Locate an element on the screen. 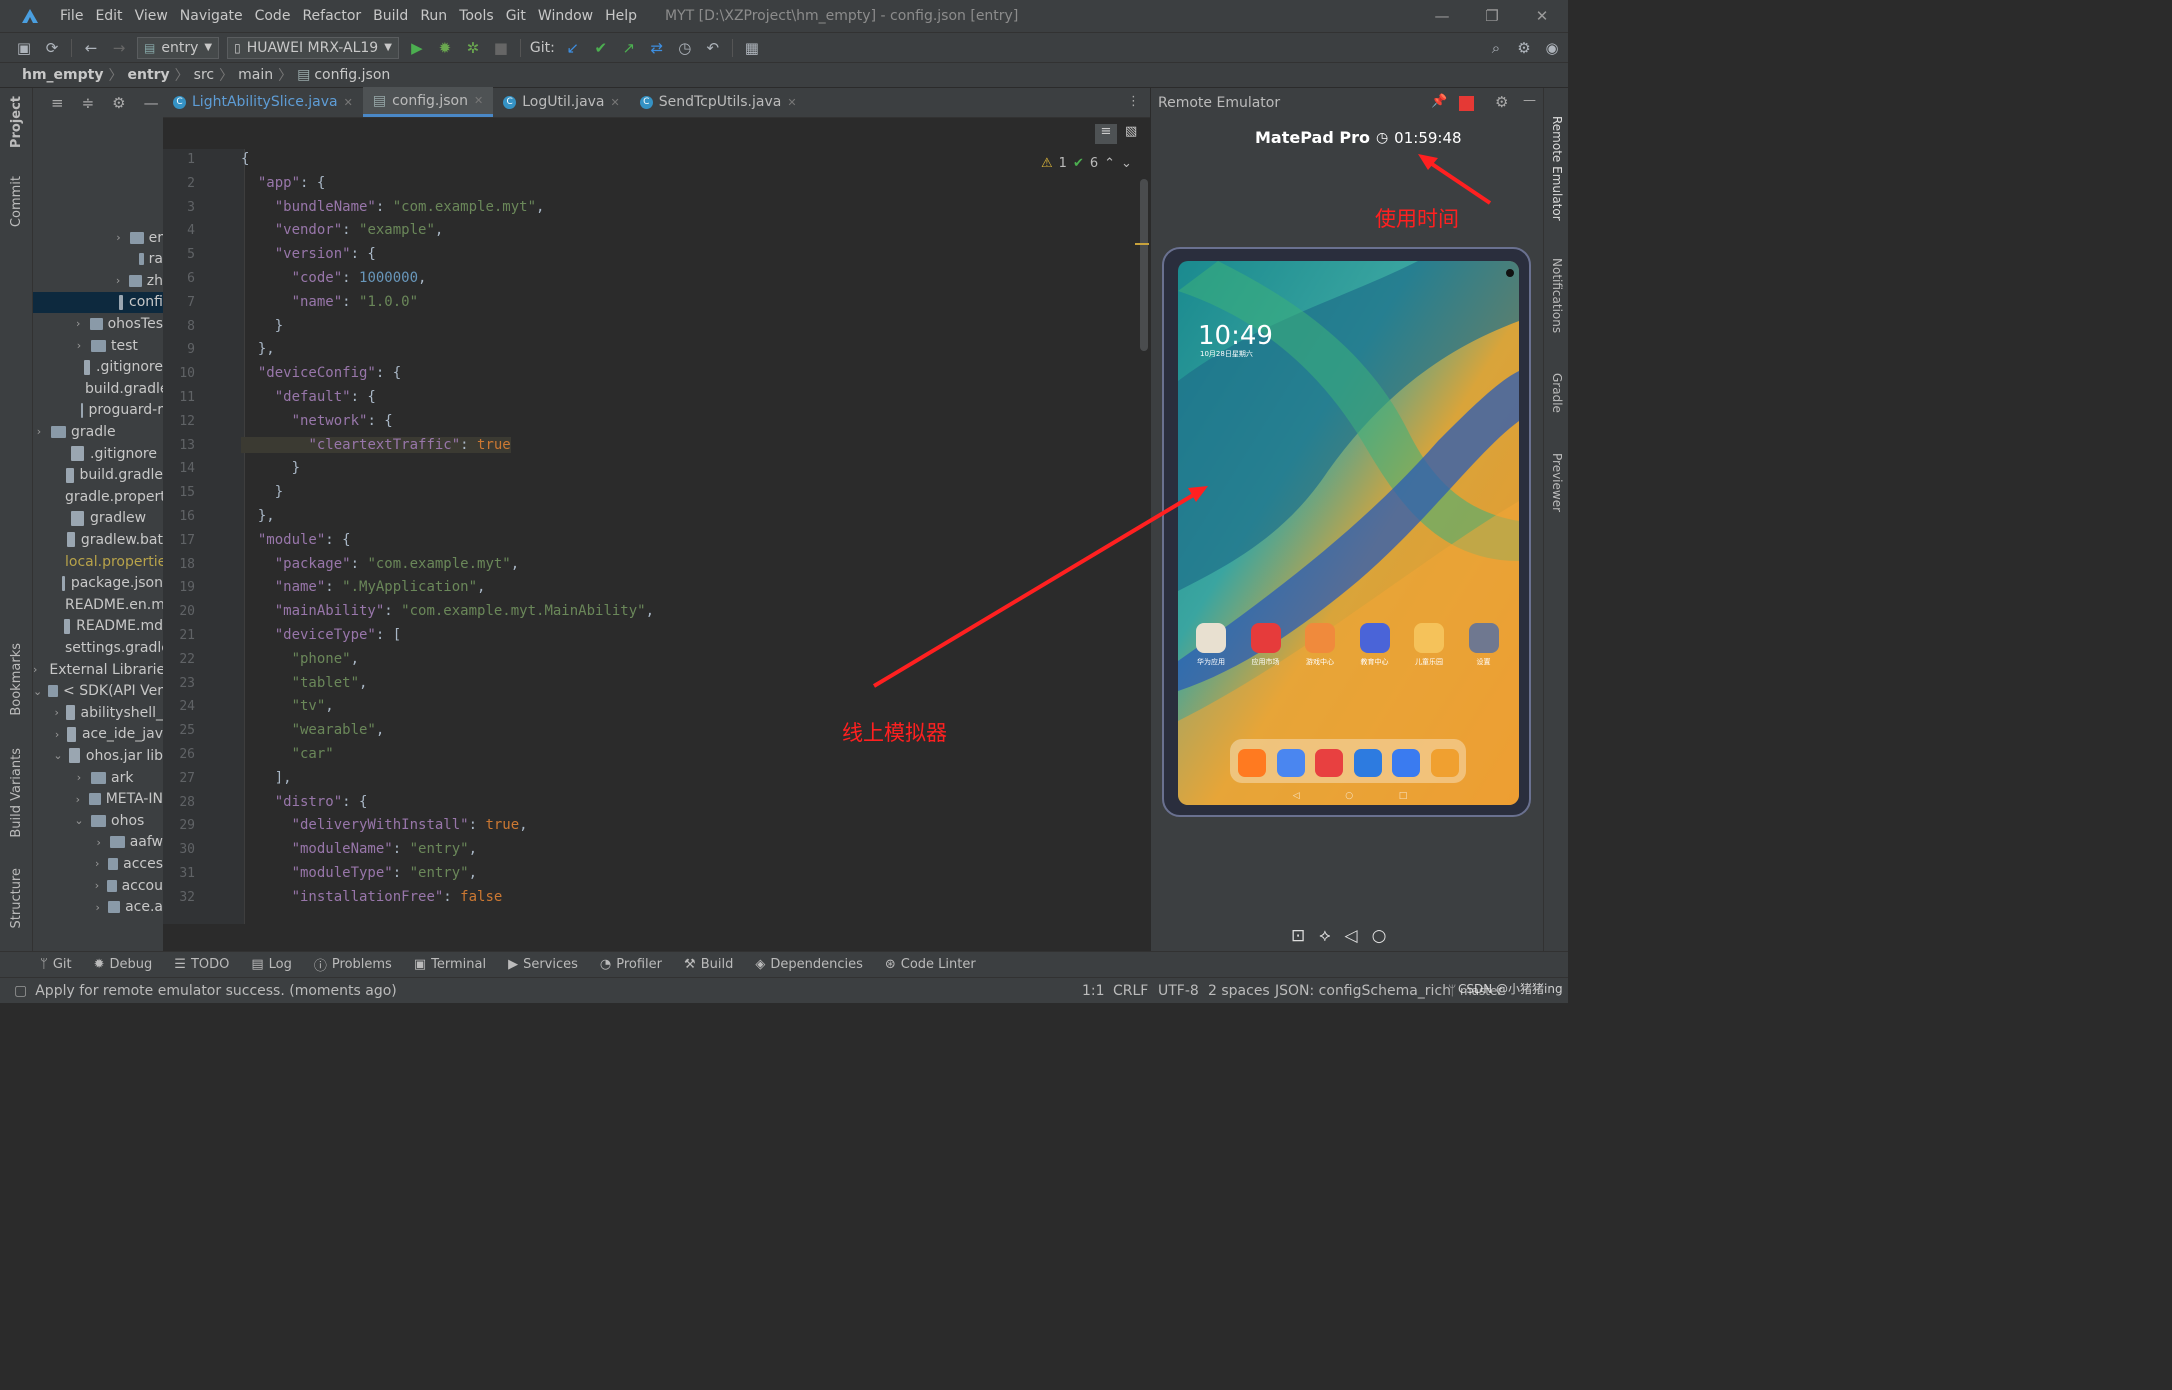  stop-emulator-button is located at coordinates (1466, 103).